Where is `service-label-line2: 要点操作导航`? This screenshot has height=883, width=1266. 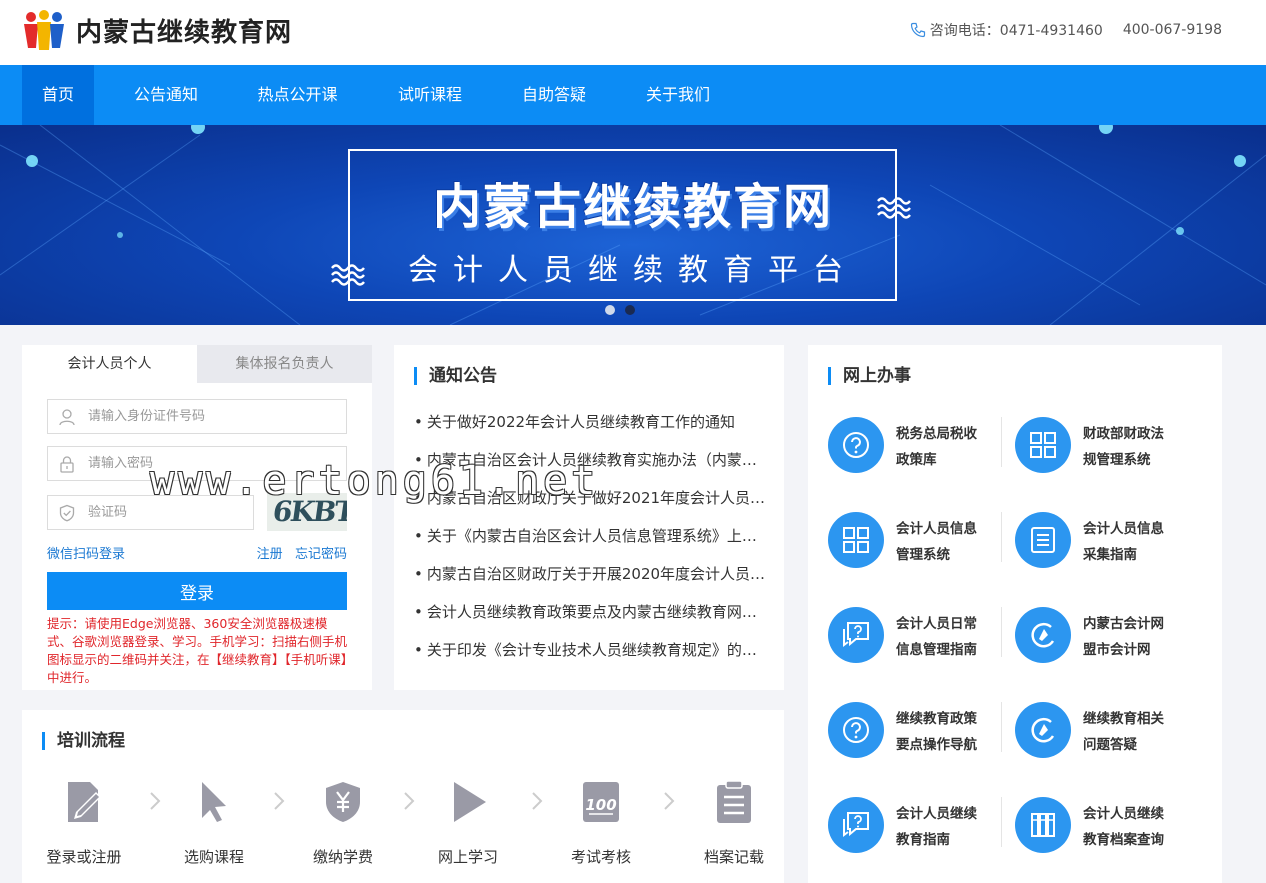 service-label-line2: 要点操作导航 is located at coordinates (936, 745).